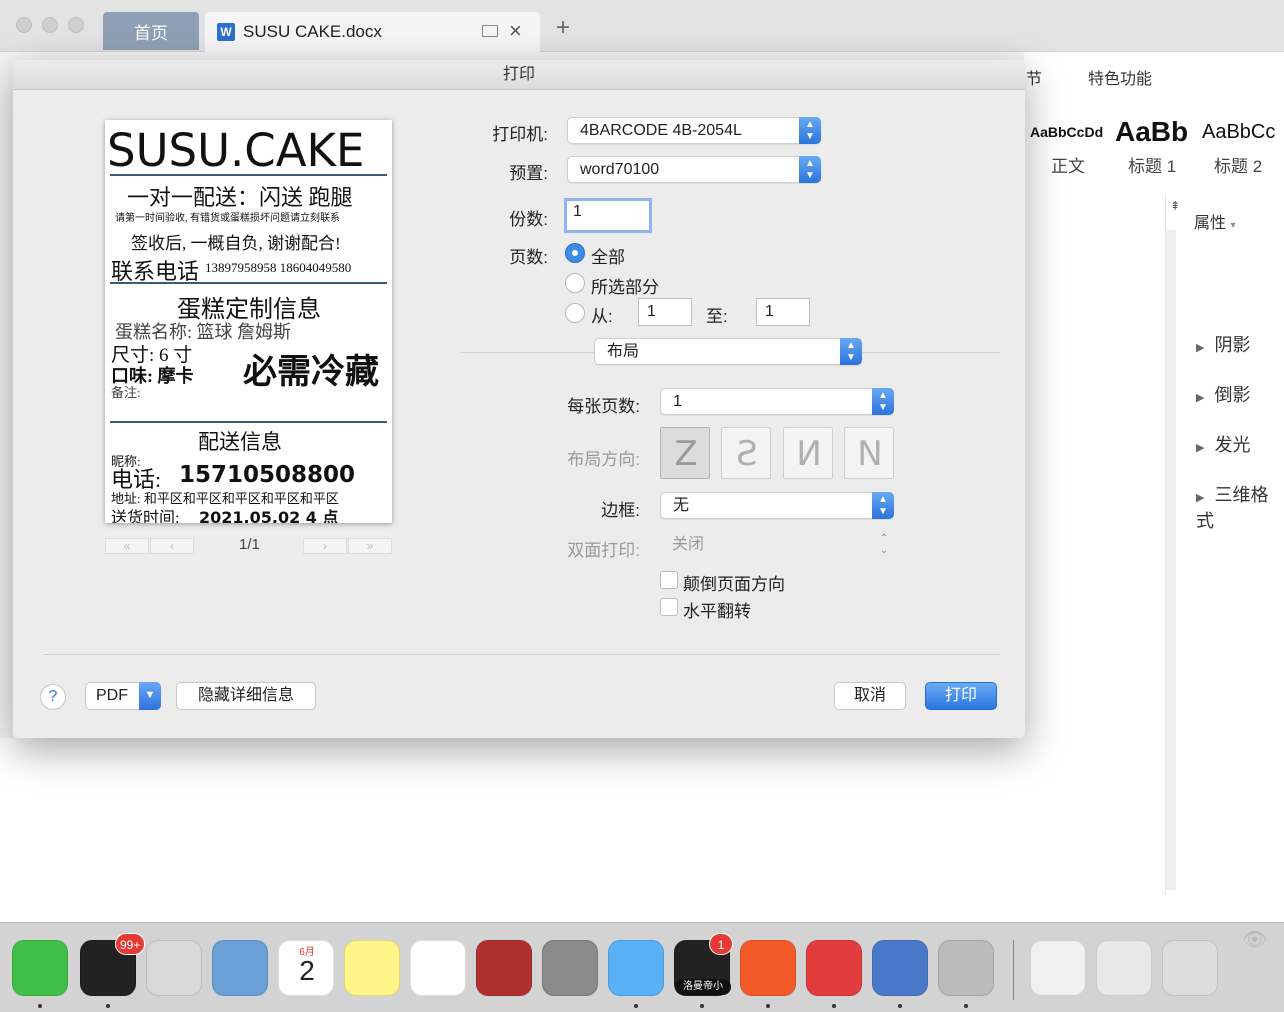 This screenshot has width=1284, height=1012. I want to click on notification-badge: 1, so click(721, 944).